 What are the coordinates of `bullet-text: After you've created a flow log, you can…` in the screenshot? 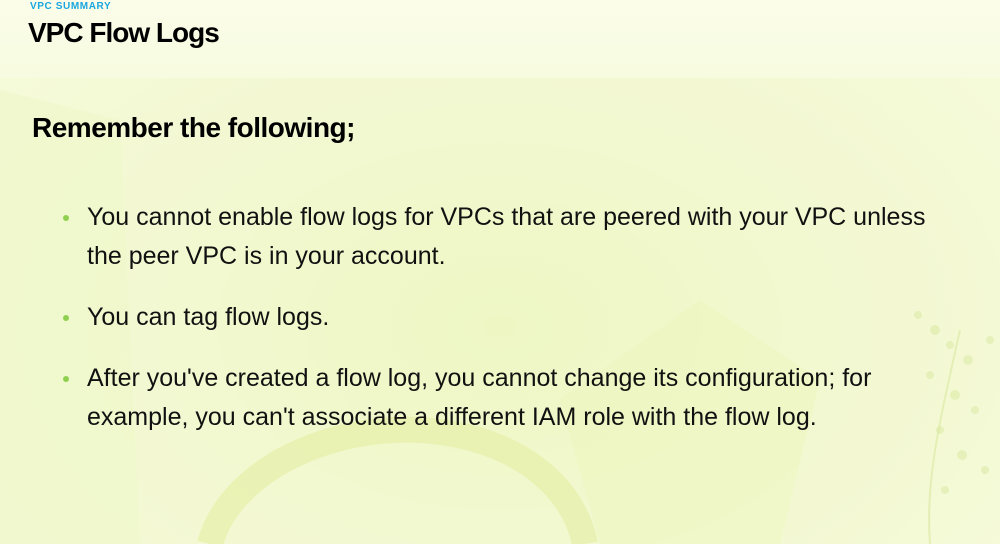 It's located at (479, 397).